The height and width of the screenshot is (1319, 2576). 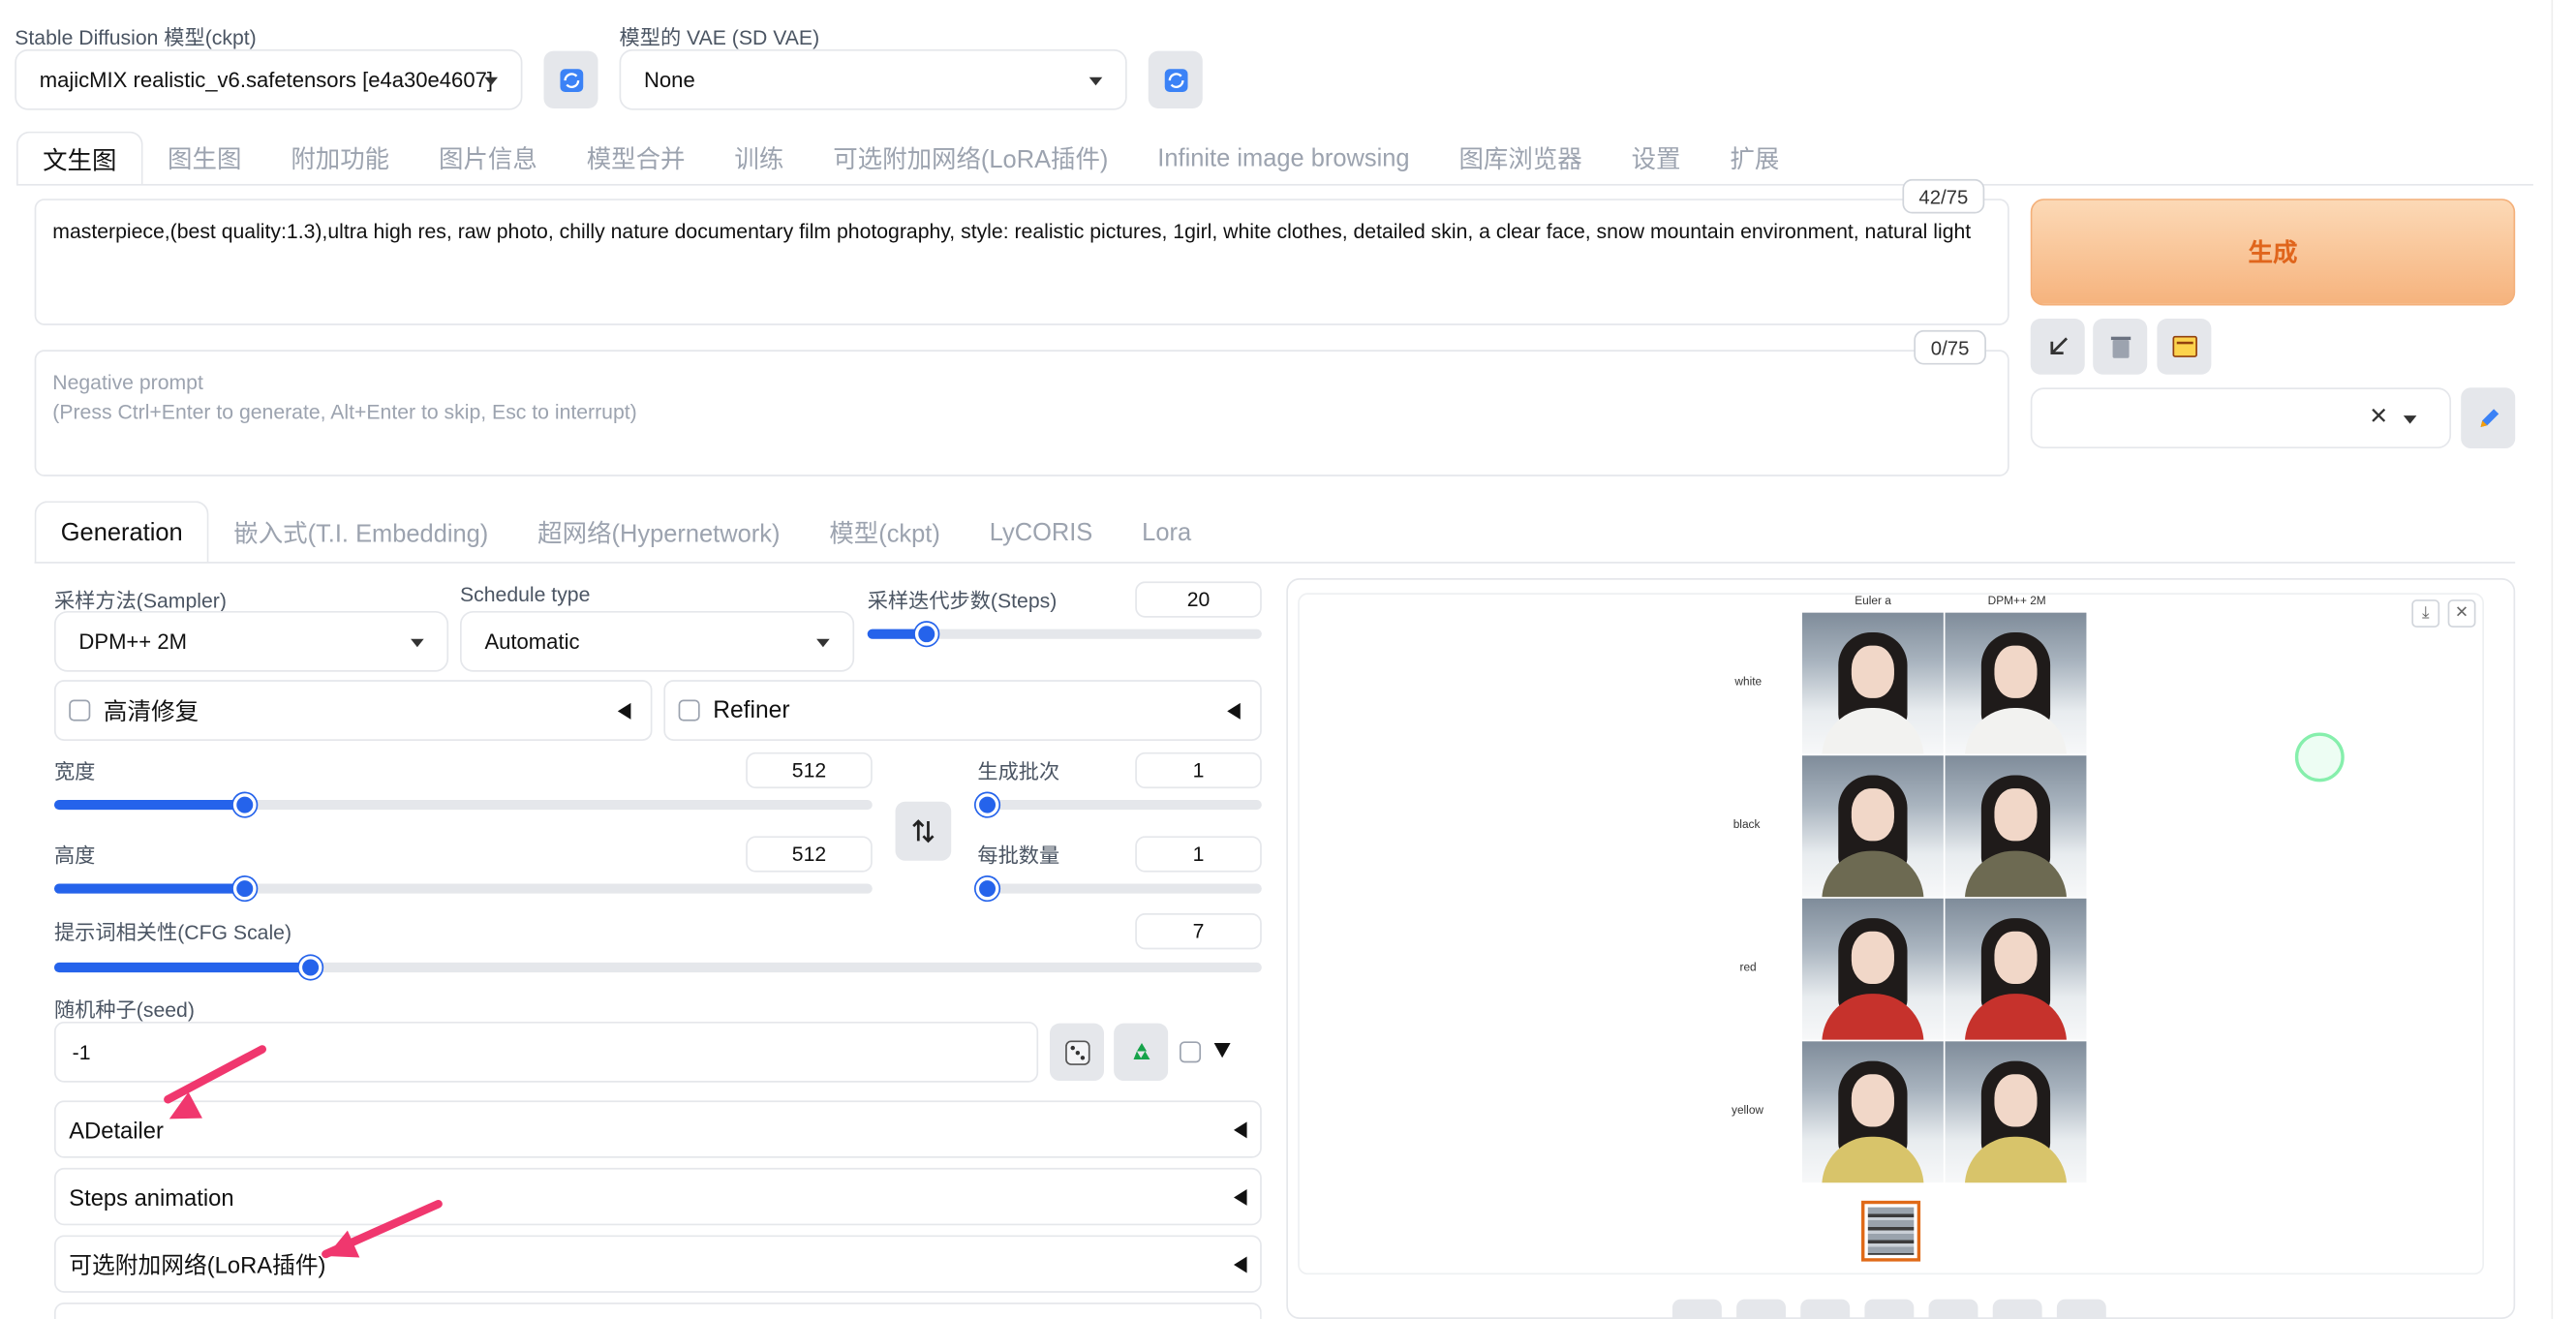 I want to click on collapse-icon, so click(x=1240, y=1264).